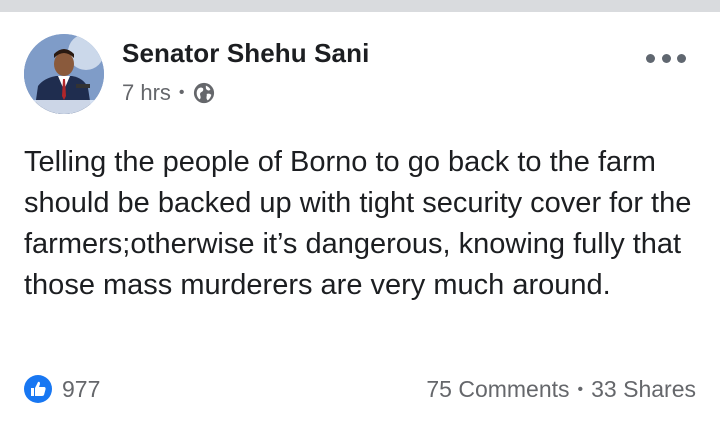  I want to click on like-icon, so click(38, 389).